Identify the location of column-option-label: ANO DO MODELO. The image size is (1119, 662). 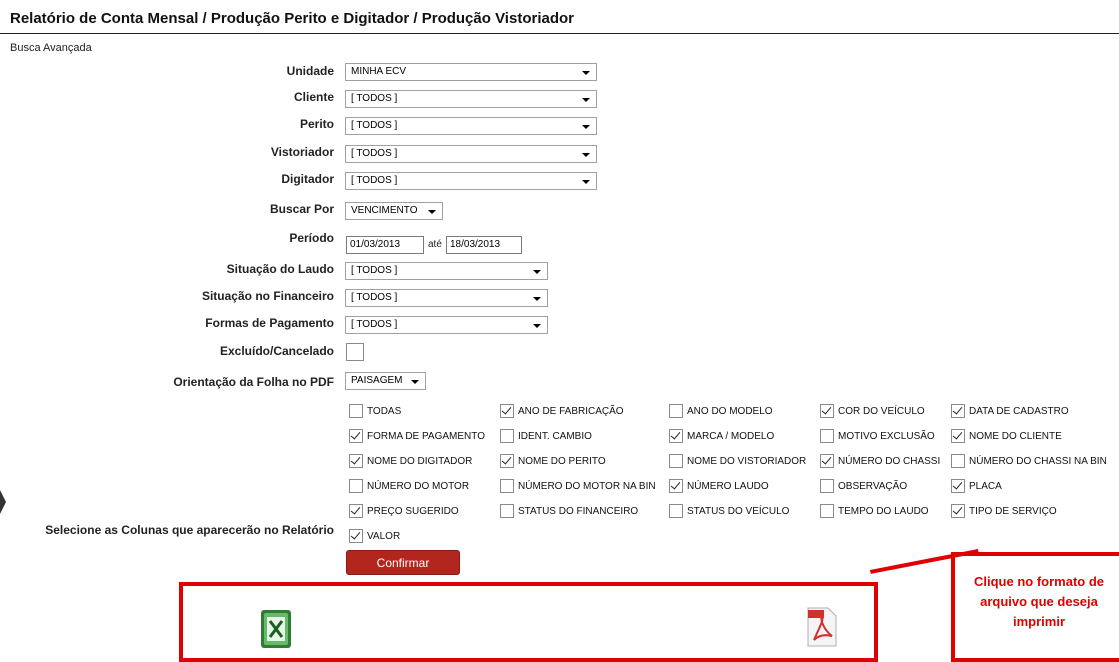
(730, 411).